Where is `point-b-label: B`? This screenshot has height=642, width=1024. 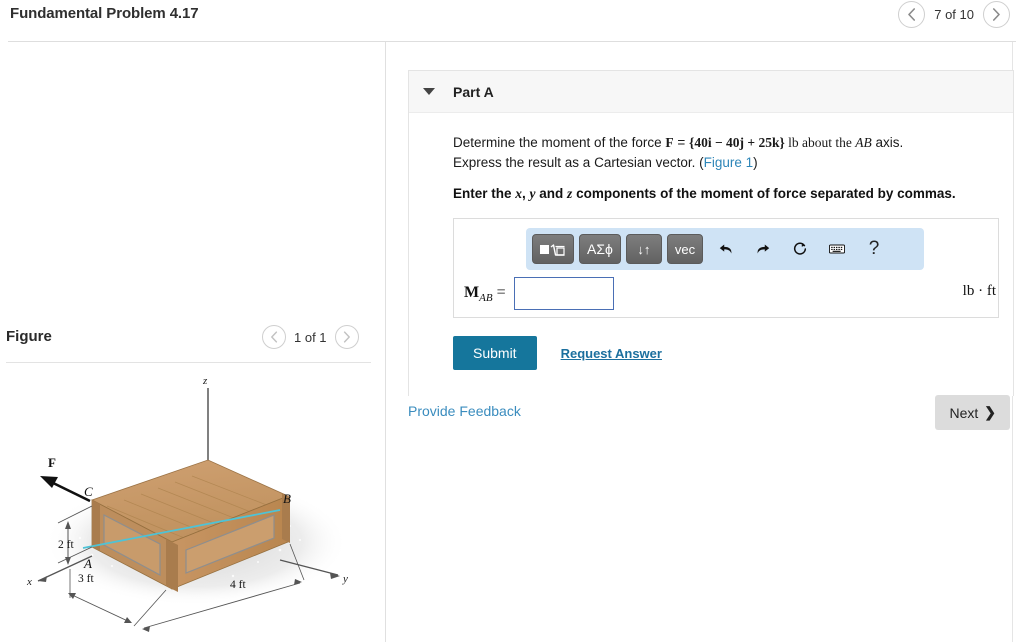
point-b-label: B is located at coordinates (287, 498).